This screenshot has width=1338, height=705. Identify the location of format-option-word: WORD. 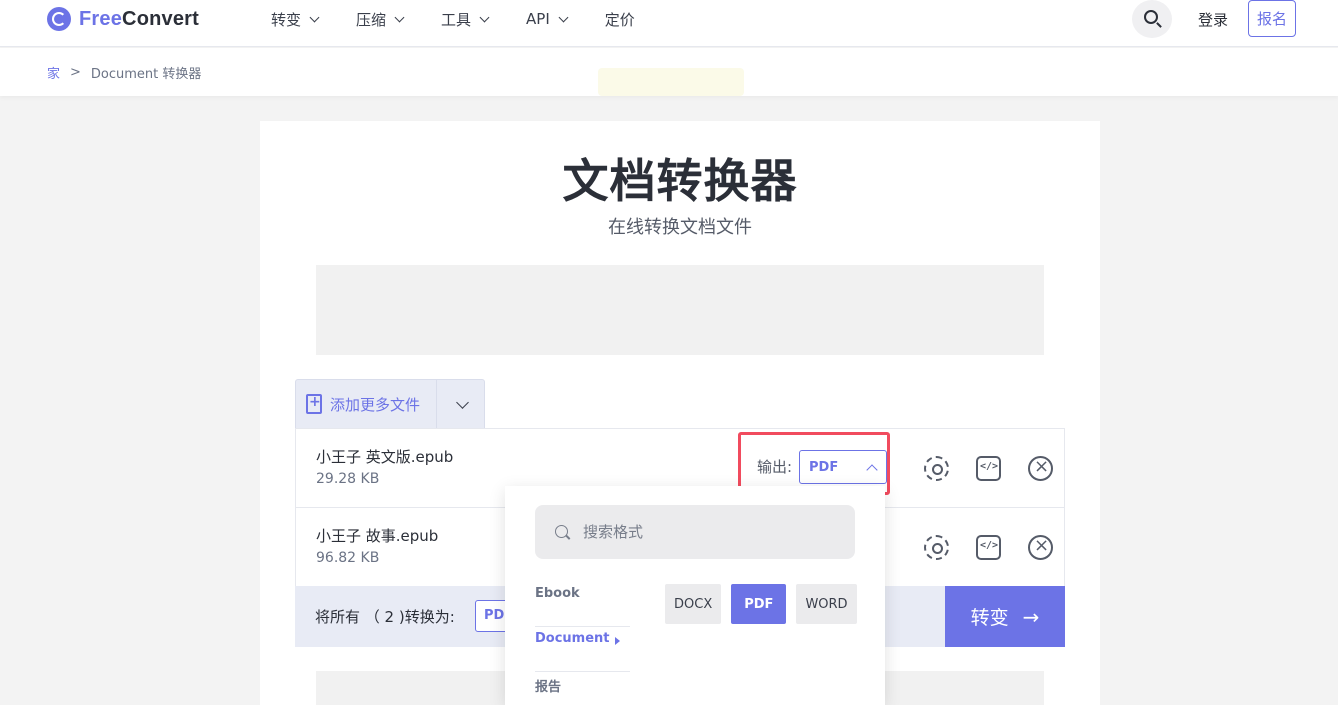
(826, 604).